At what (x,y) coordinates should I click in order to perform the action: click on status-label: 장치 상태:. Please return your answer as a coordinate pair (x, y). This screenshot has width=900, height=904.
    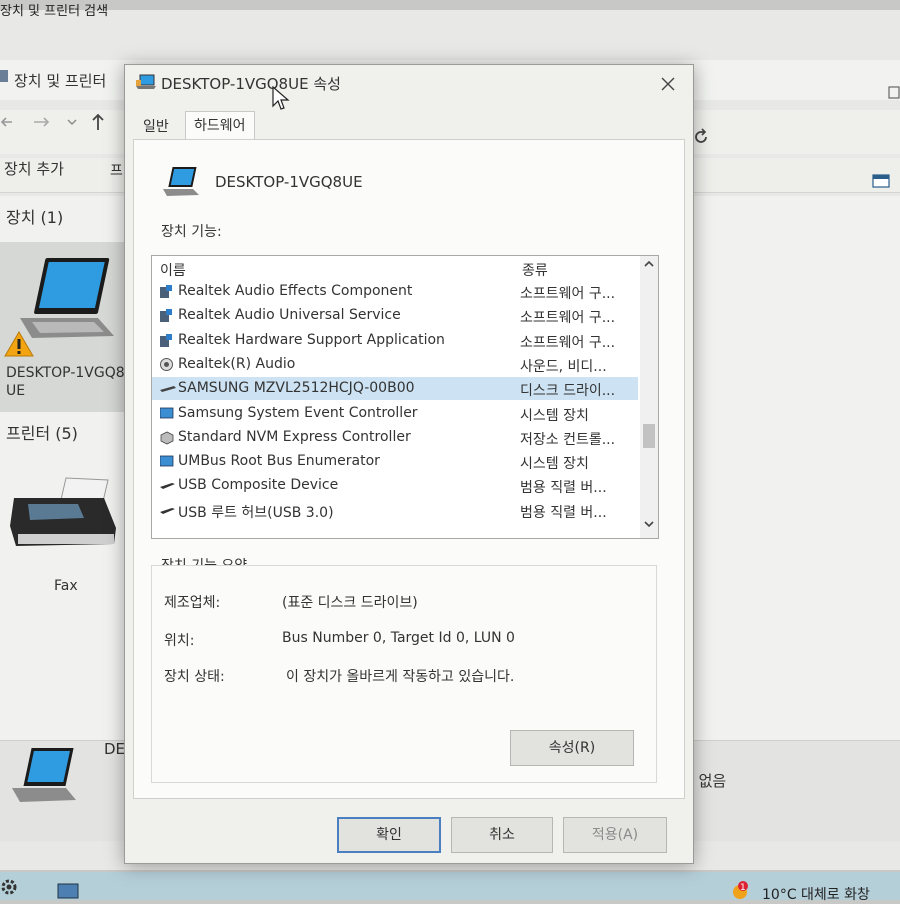
    Looking at the image, I should click on (194, 677).